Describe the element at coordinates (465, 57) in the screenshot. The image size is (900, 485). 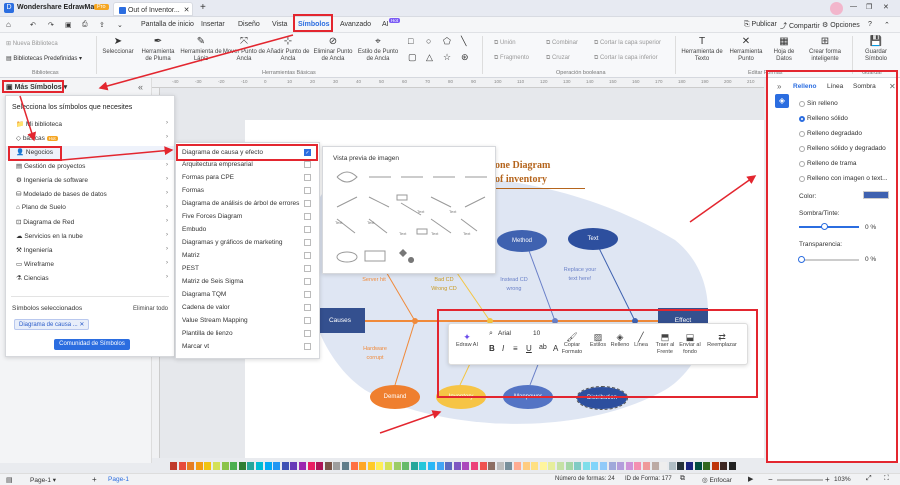
I see `spiral-shape-icon: ⊛` at that location.